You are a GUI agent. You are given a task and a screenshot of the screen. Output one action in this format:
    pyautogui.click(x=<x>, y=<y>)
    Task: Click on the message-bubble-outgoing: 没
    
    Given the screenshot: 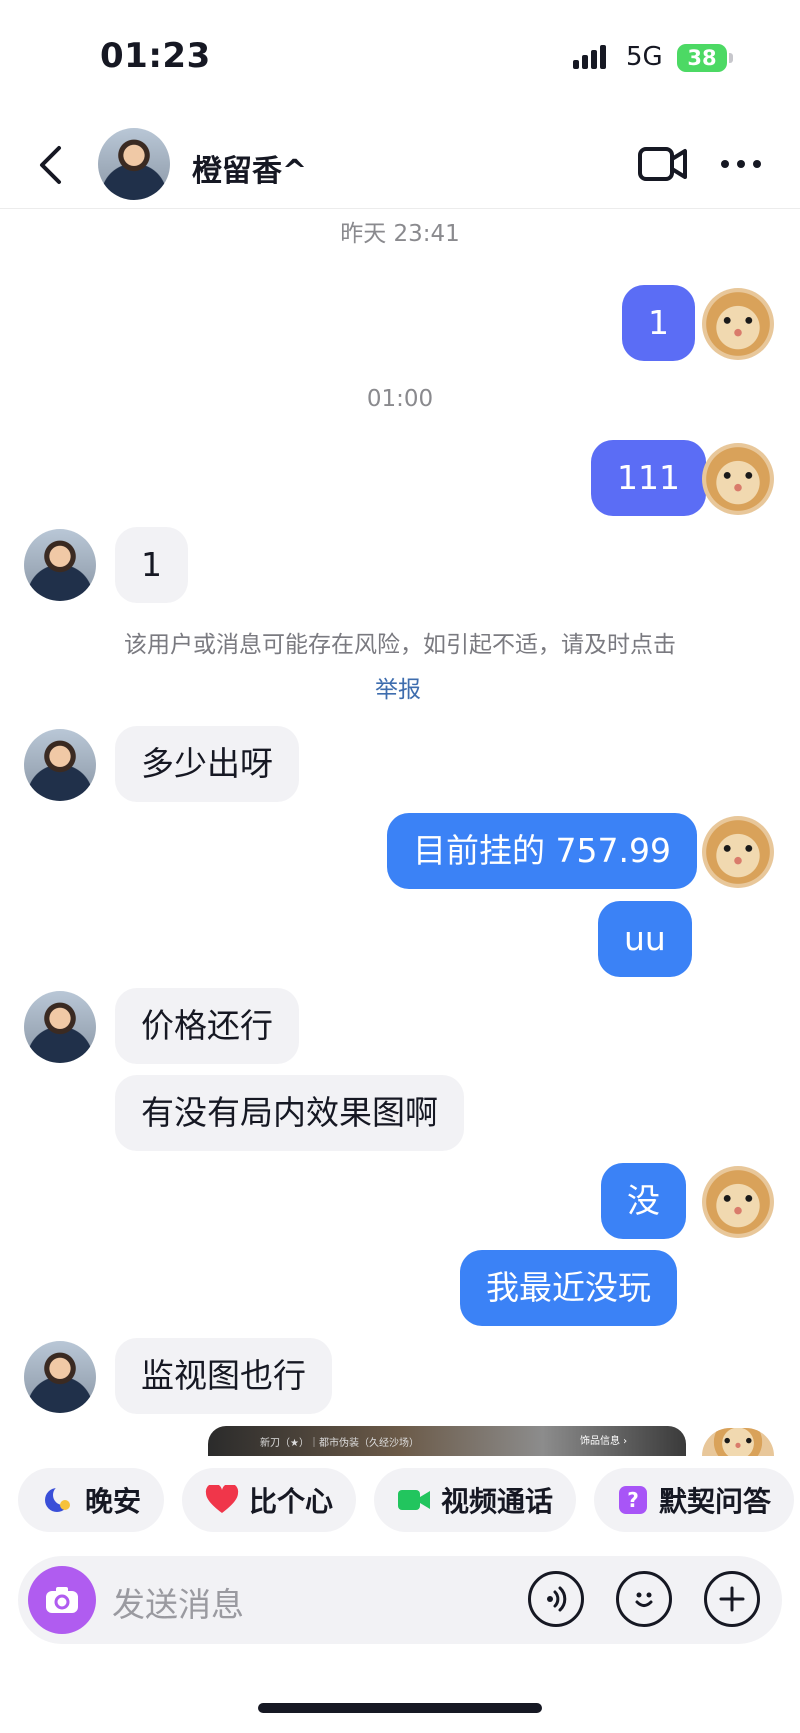 What is the action you would take?
    pyautogui.click(x=643, y=1201)
    